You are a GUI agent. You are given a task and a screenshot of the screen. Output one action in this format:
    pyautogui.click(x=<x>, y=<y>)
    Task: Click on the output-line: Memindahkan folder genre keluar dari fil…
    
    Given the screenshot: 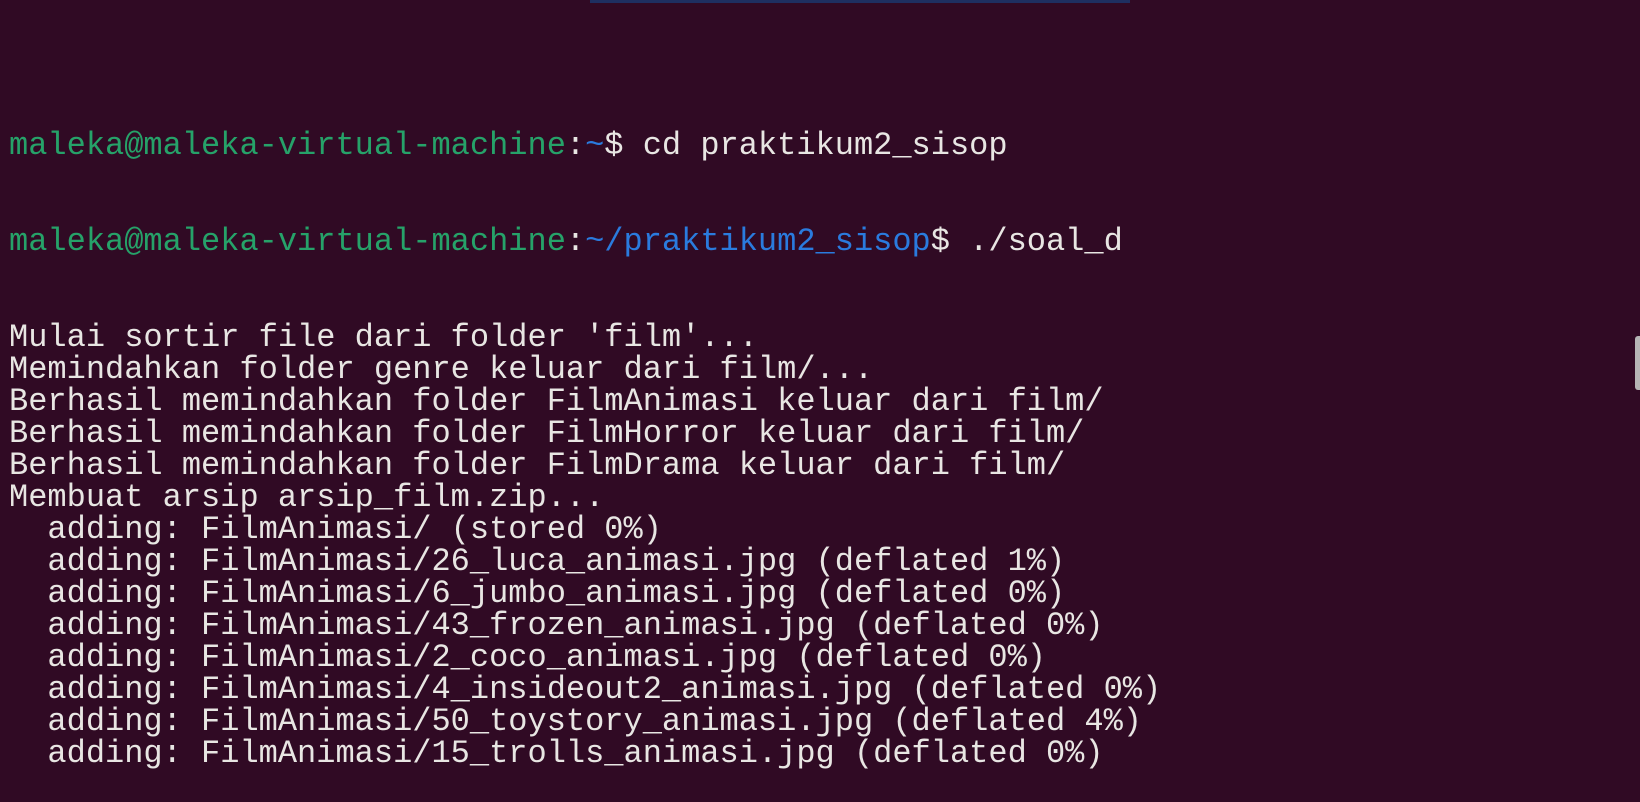 What is the action you would take?
    pyautogui.click(x=441, y=369)
    